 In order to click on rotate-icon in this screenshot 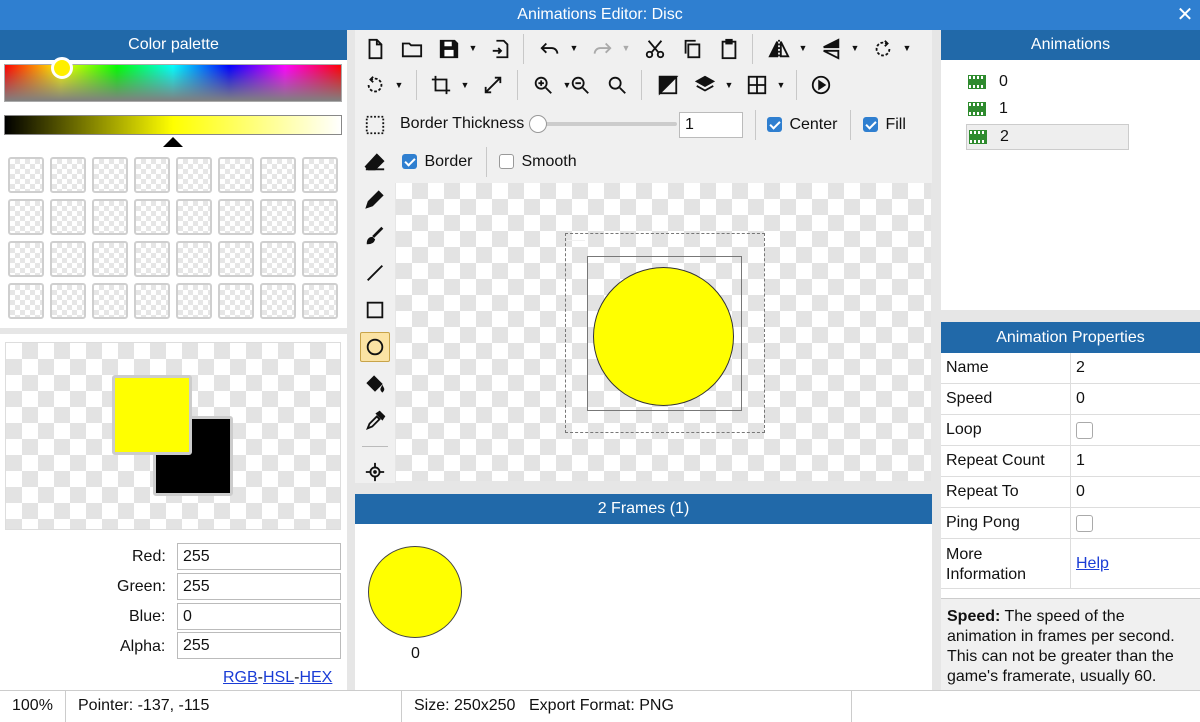, I will do `click(883, 49)`.